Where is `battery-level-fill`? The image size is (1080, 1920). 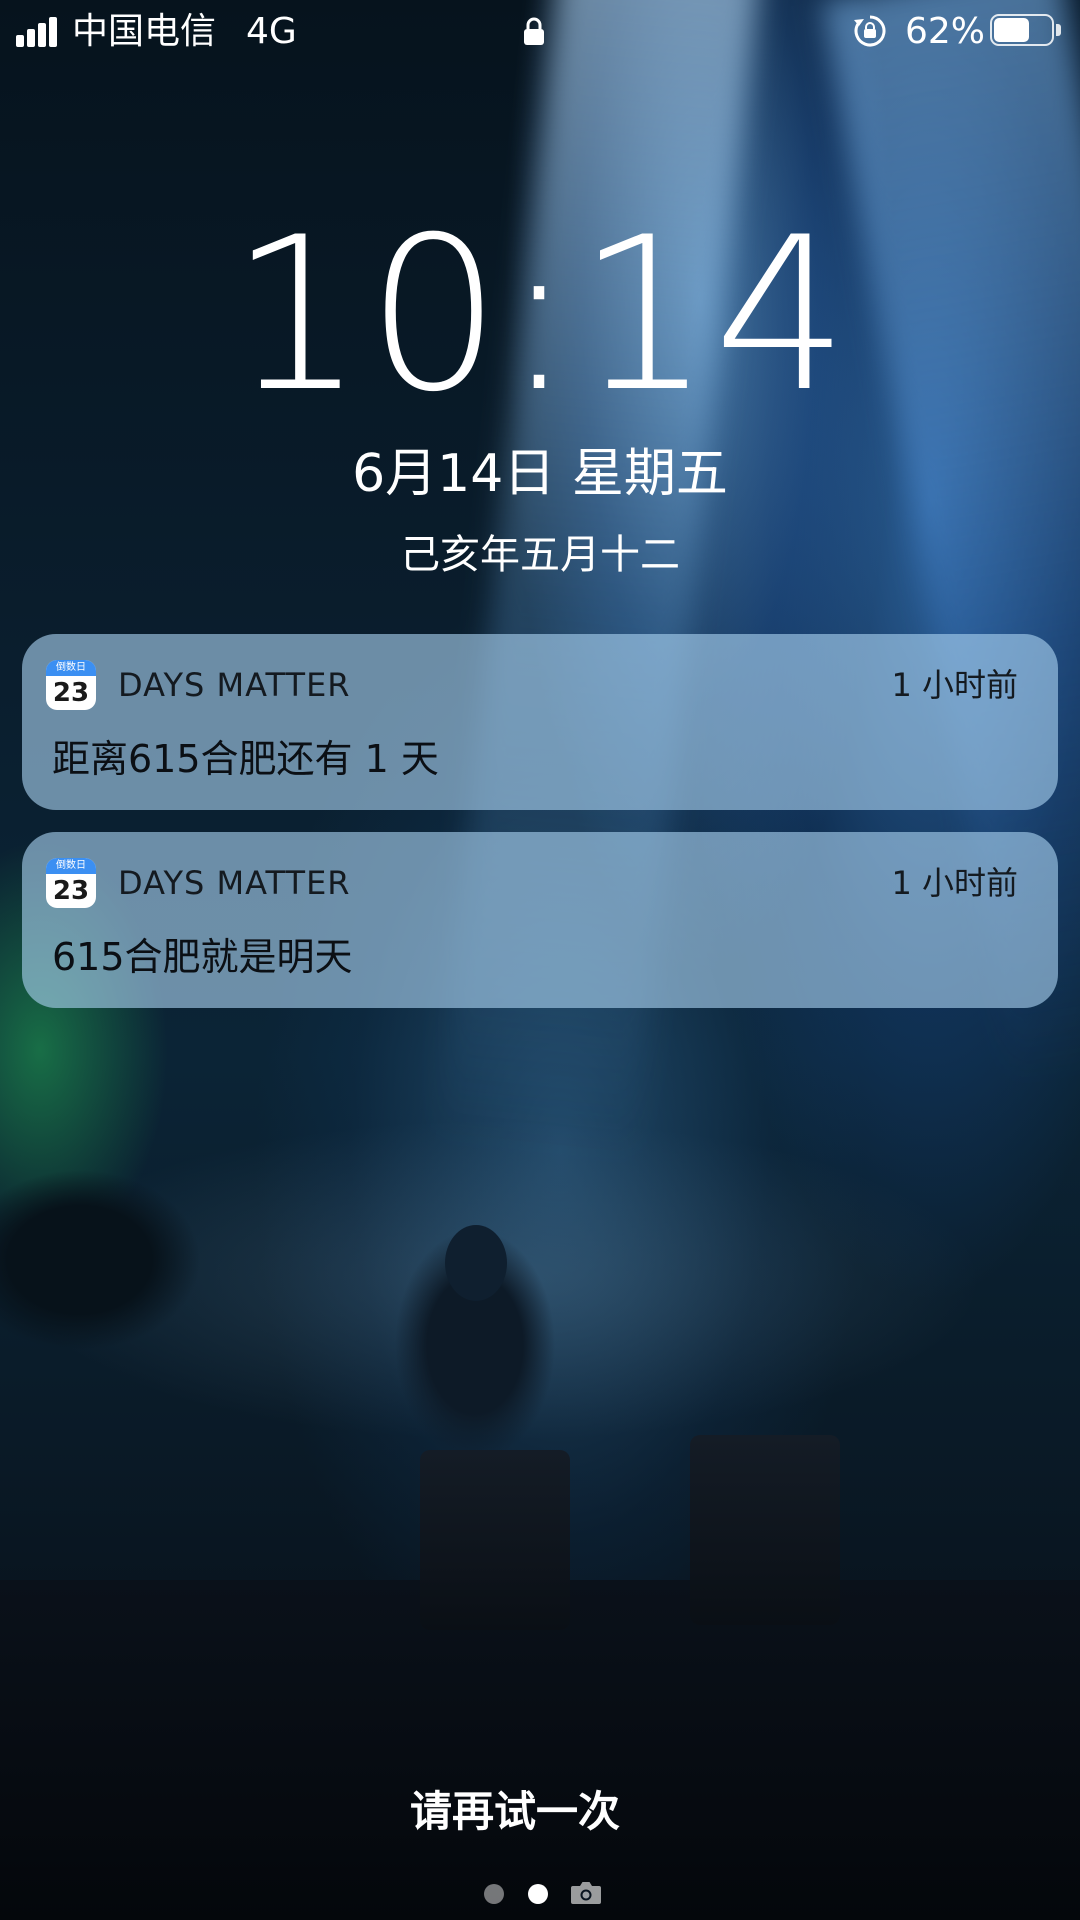
battery-level-fill is located at coordinates (1011, 30).